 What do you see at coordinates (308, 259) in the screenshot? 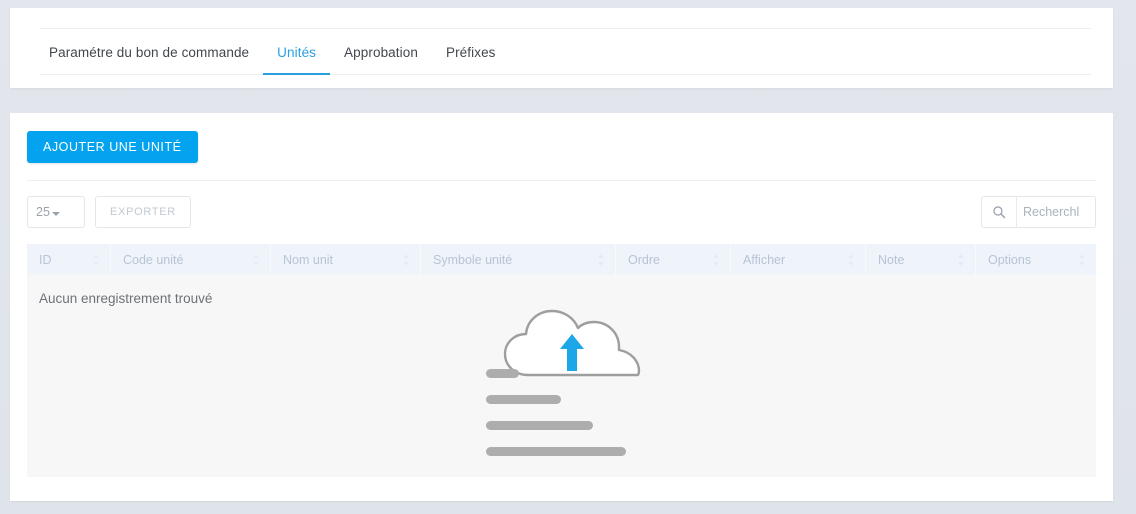
I see `column-label: Nom unit` at bounding box center [308, 259].